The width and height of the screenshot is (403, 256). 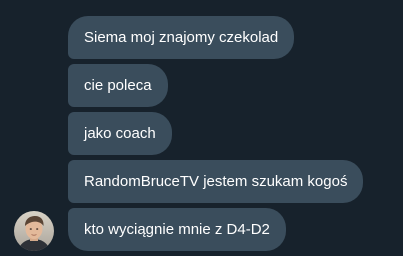 I want to click on avatar, so click(x=34, y=231).